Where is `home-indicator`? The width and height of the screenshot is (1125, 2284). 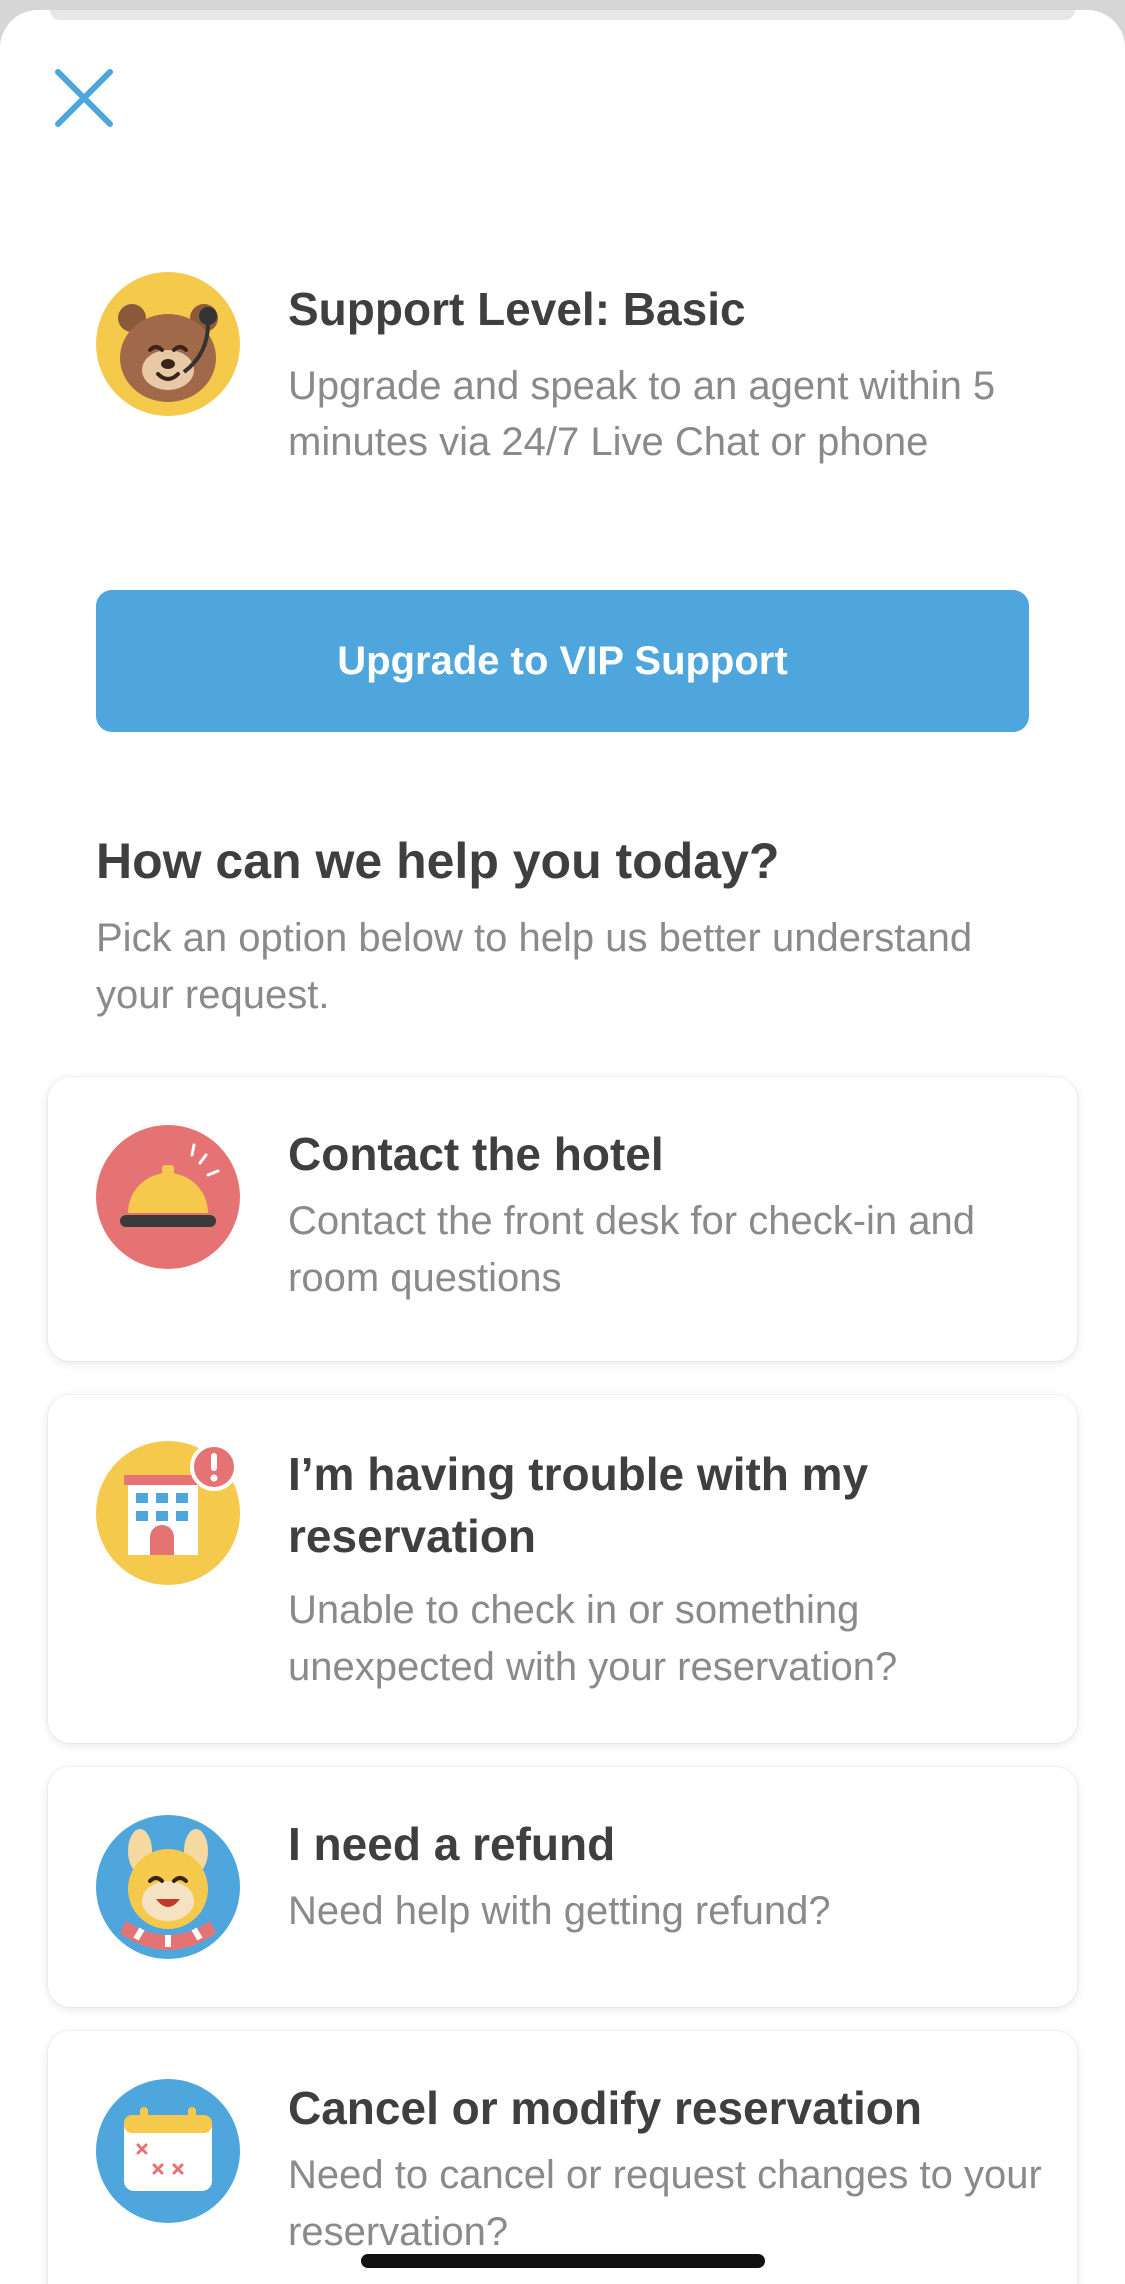
home-indicator is located at coordinates (563, 2261).